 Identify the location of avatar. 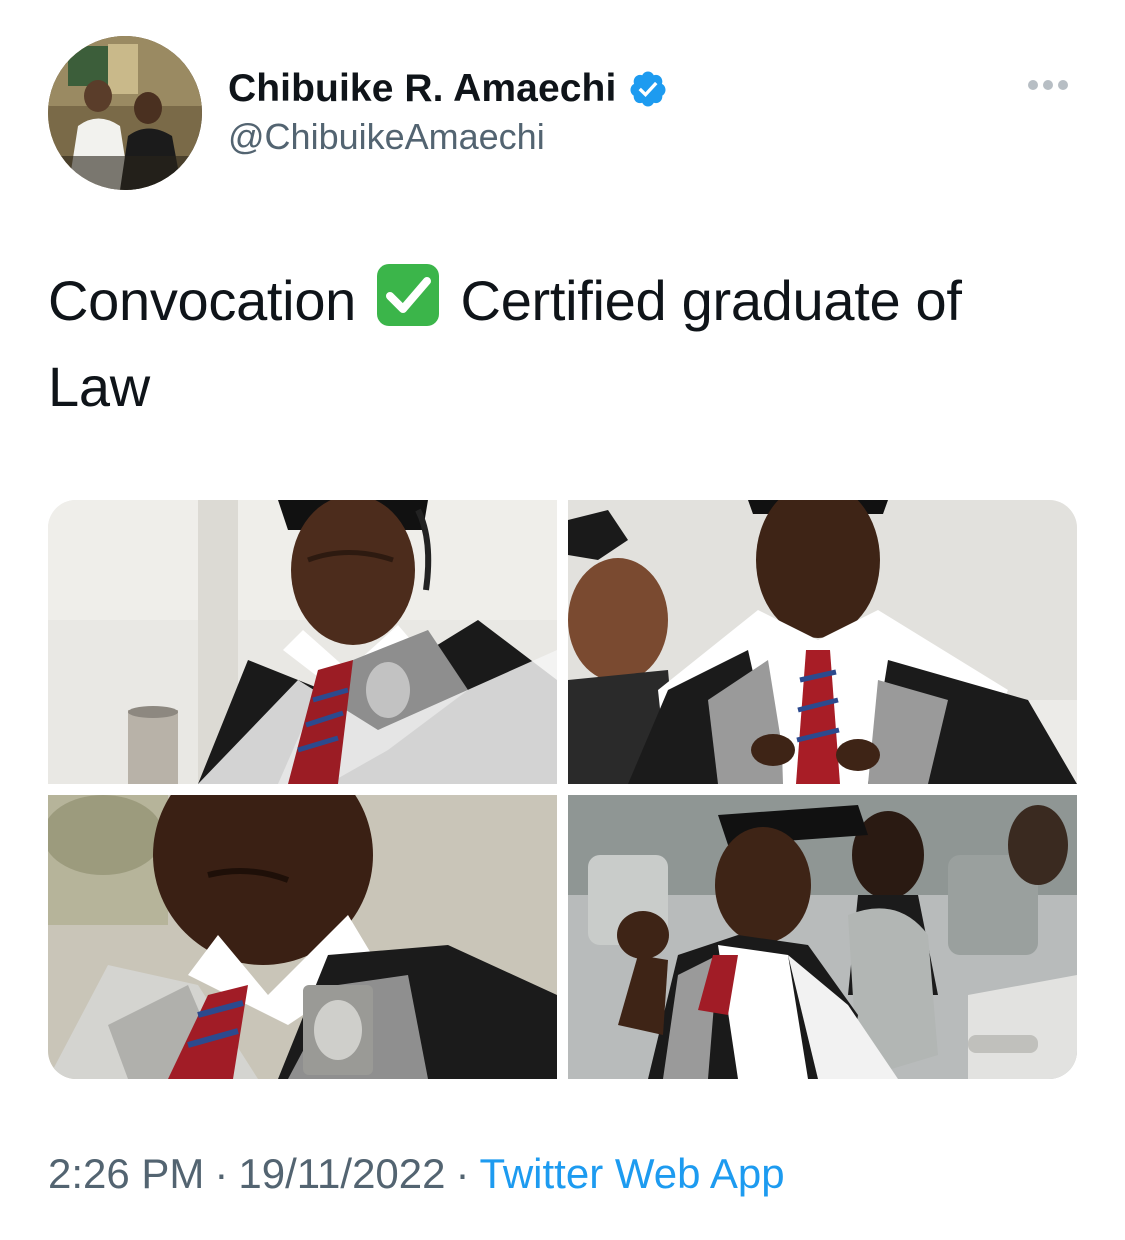
(125, 113).